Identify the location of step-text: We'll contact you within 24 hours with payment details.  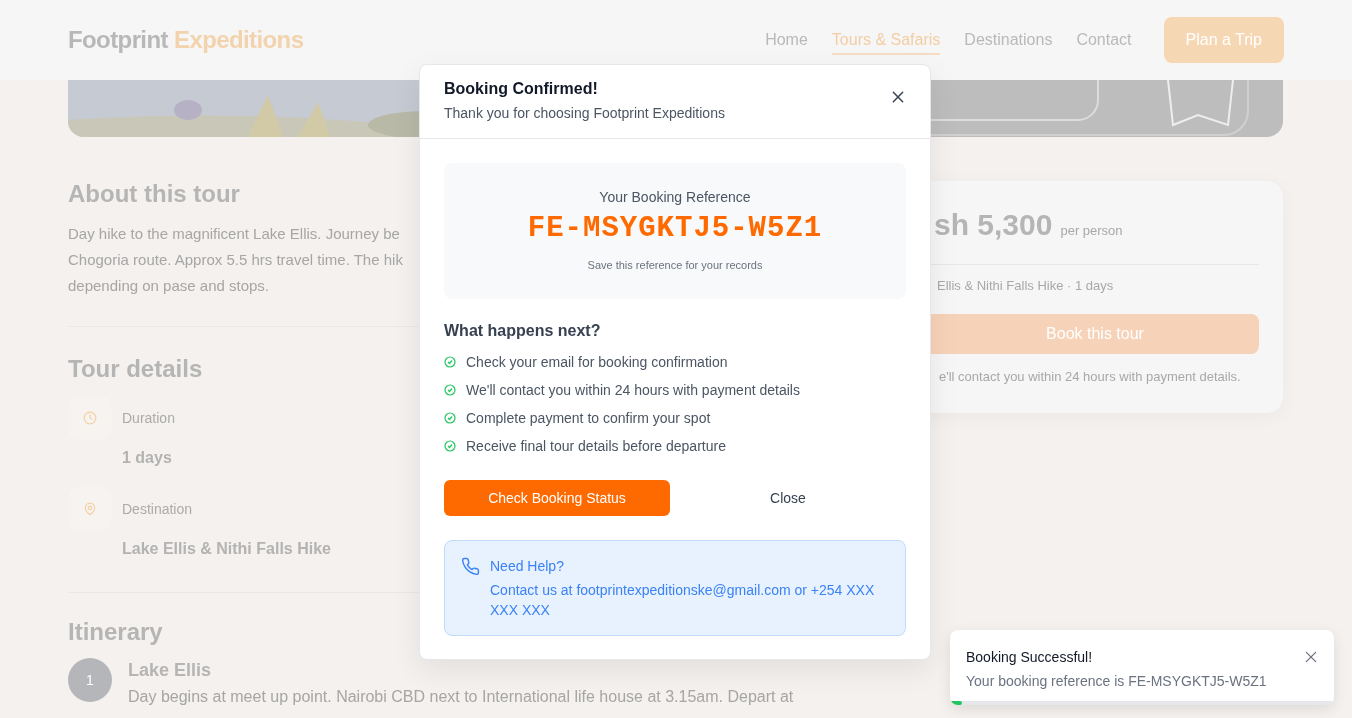
(633, 390).